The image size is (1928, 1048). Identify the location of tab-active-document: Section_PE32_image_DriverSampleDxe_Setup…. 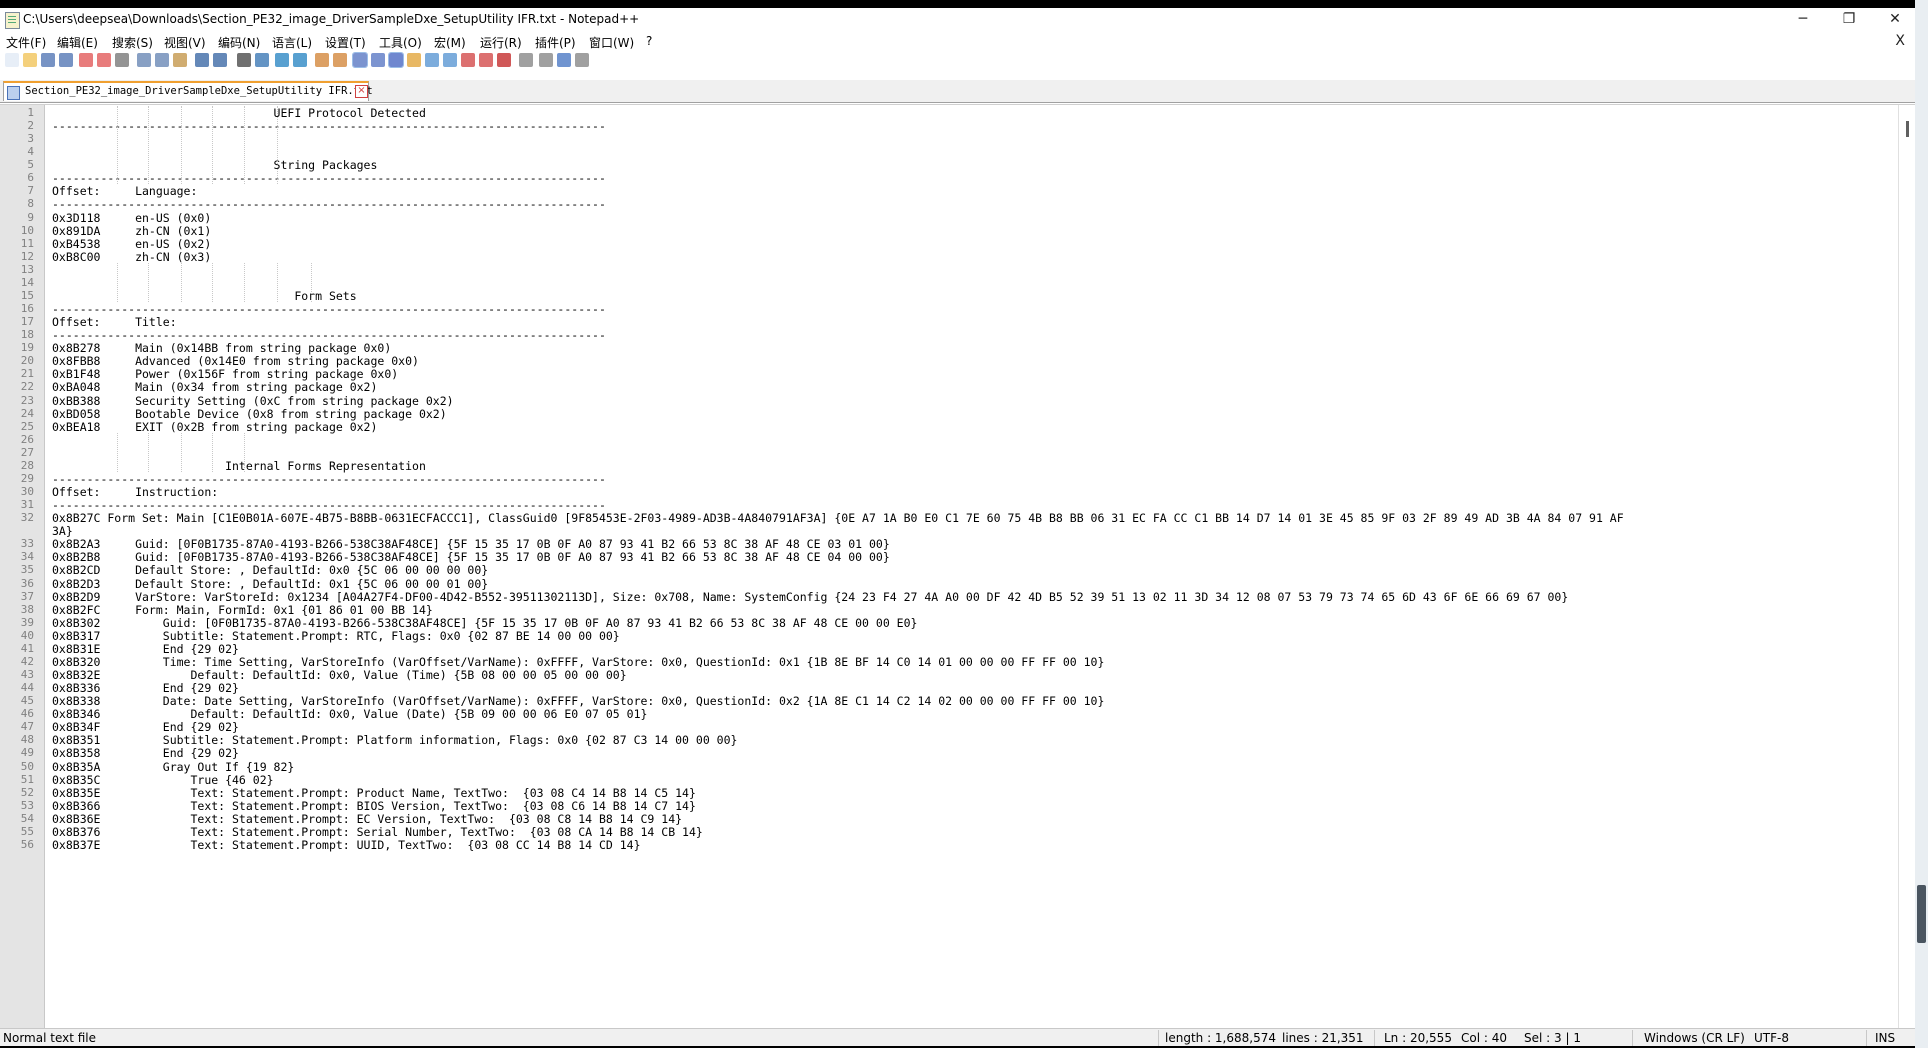
(188, 91).